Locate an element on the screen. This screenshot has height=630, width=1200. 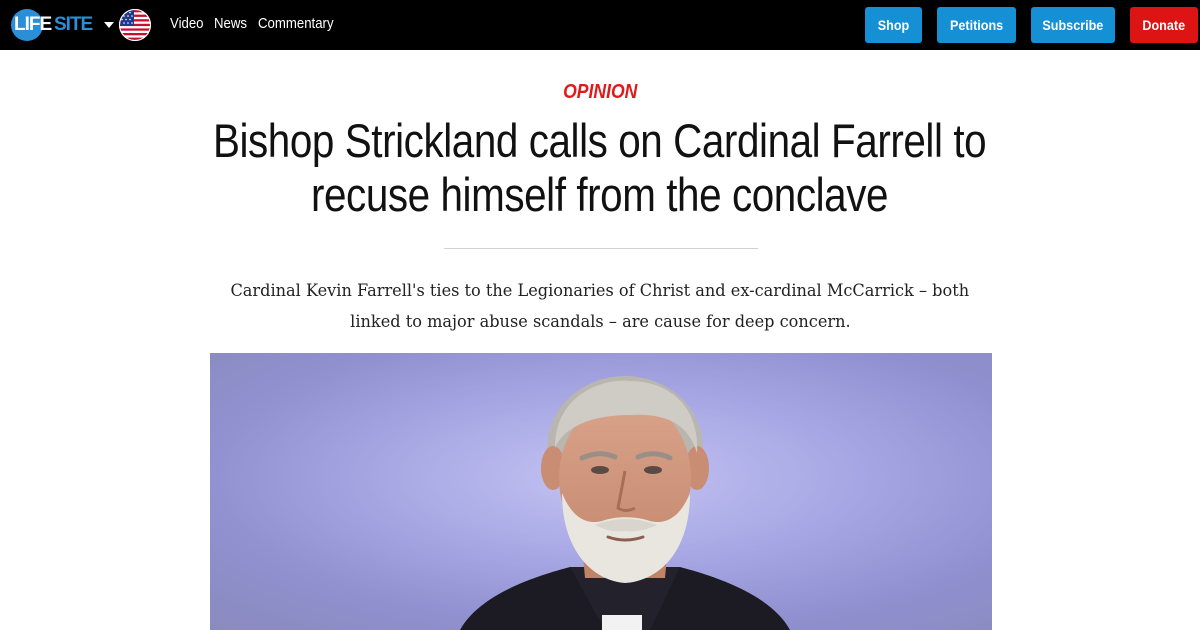
donate-button-label: Donate is located at coordinates (1164, 25).